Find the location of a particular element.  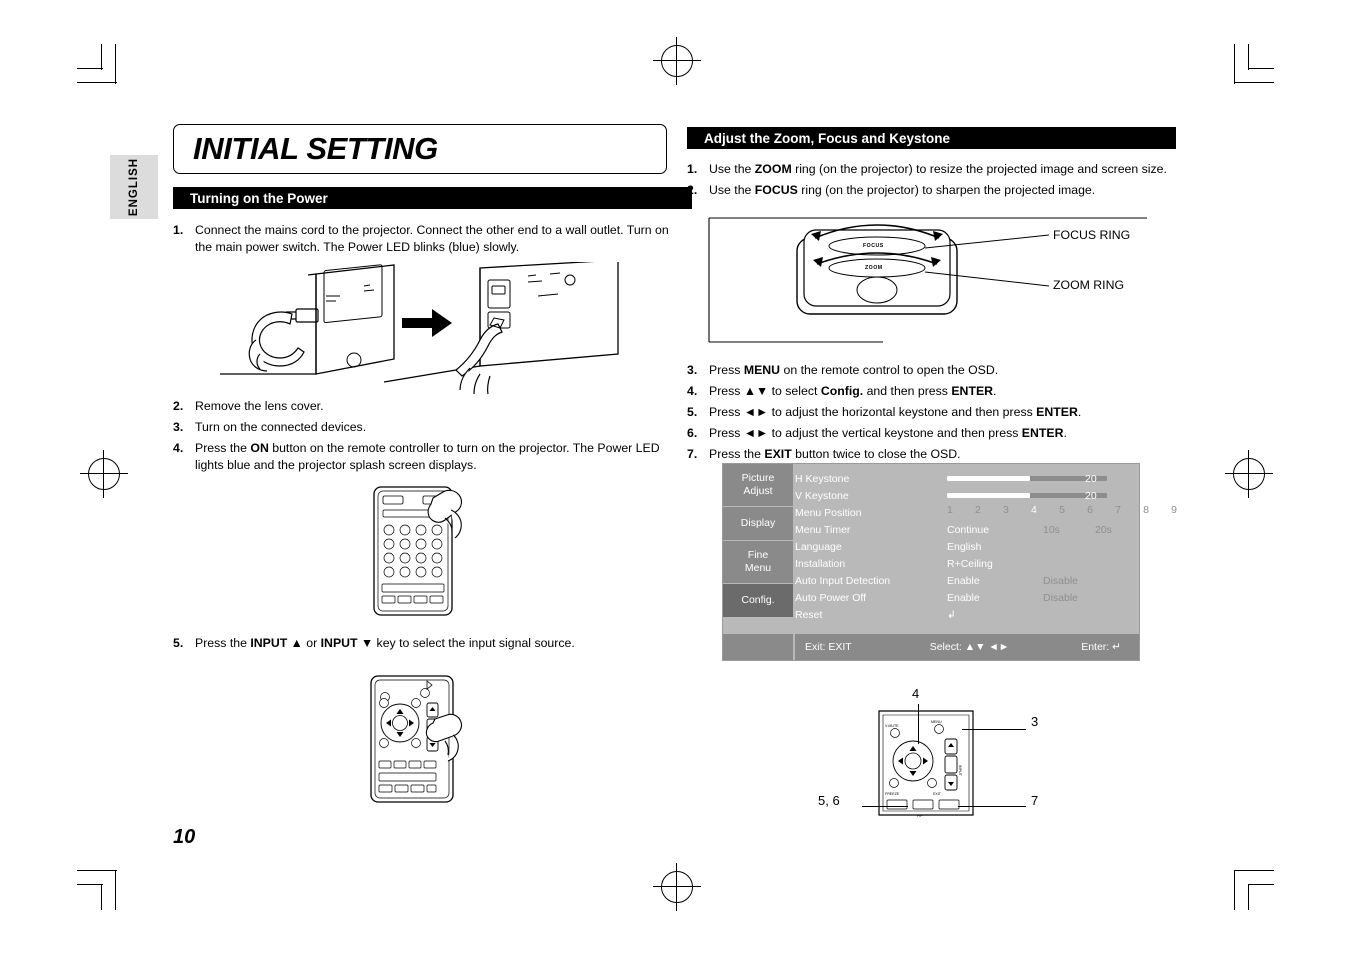

osd-row-label: Language is located at coordinates (818, 546).